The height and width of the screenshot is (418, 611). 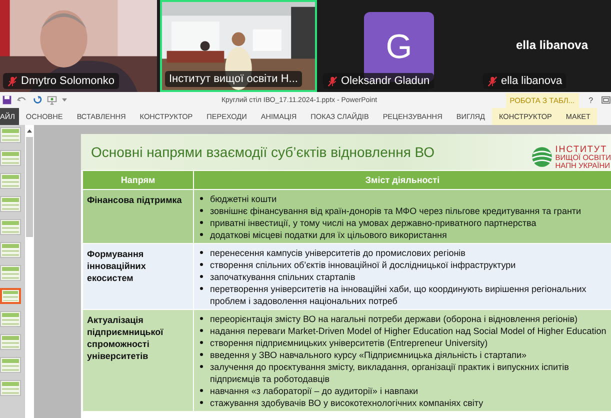 I want to click on video-tile: Dmytro Solomonko, so click(x=78, y=46).